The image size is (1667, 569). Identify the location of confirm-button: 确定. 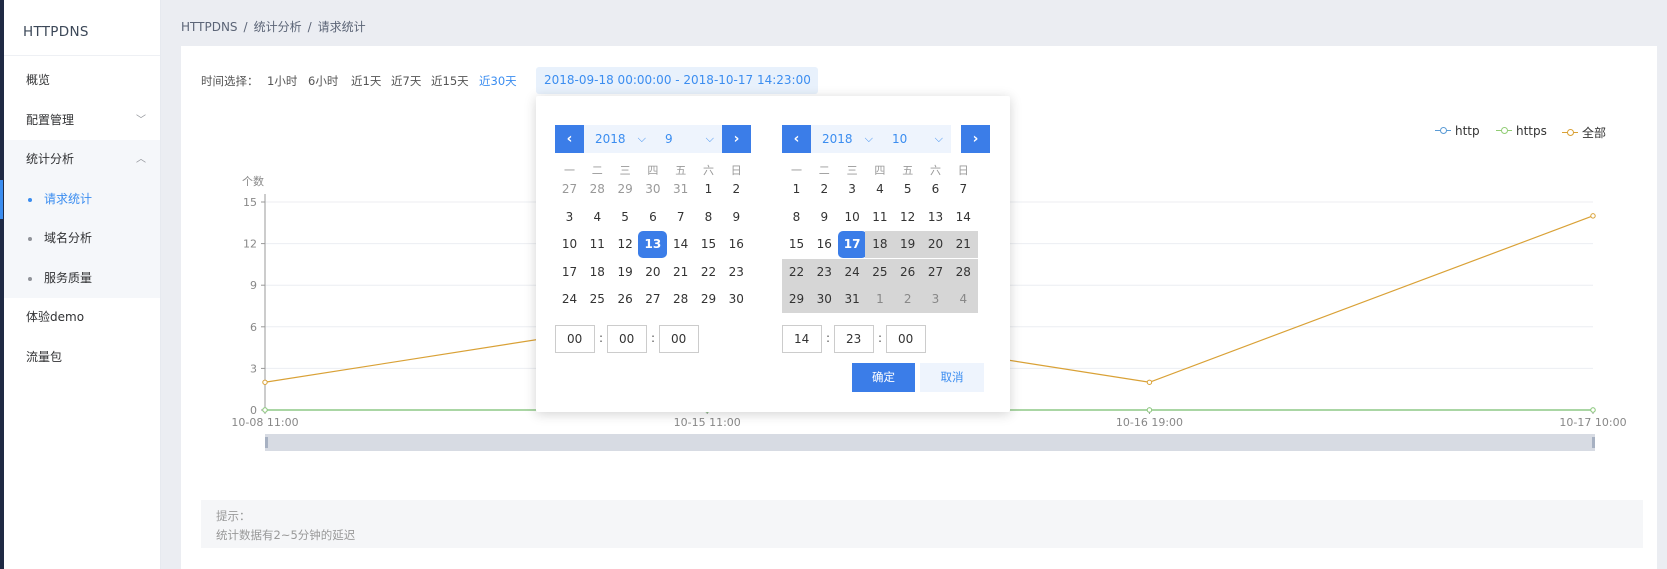
(883, 377).